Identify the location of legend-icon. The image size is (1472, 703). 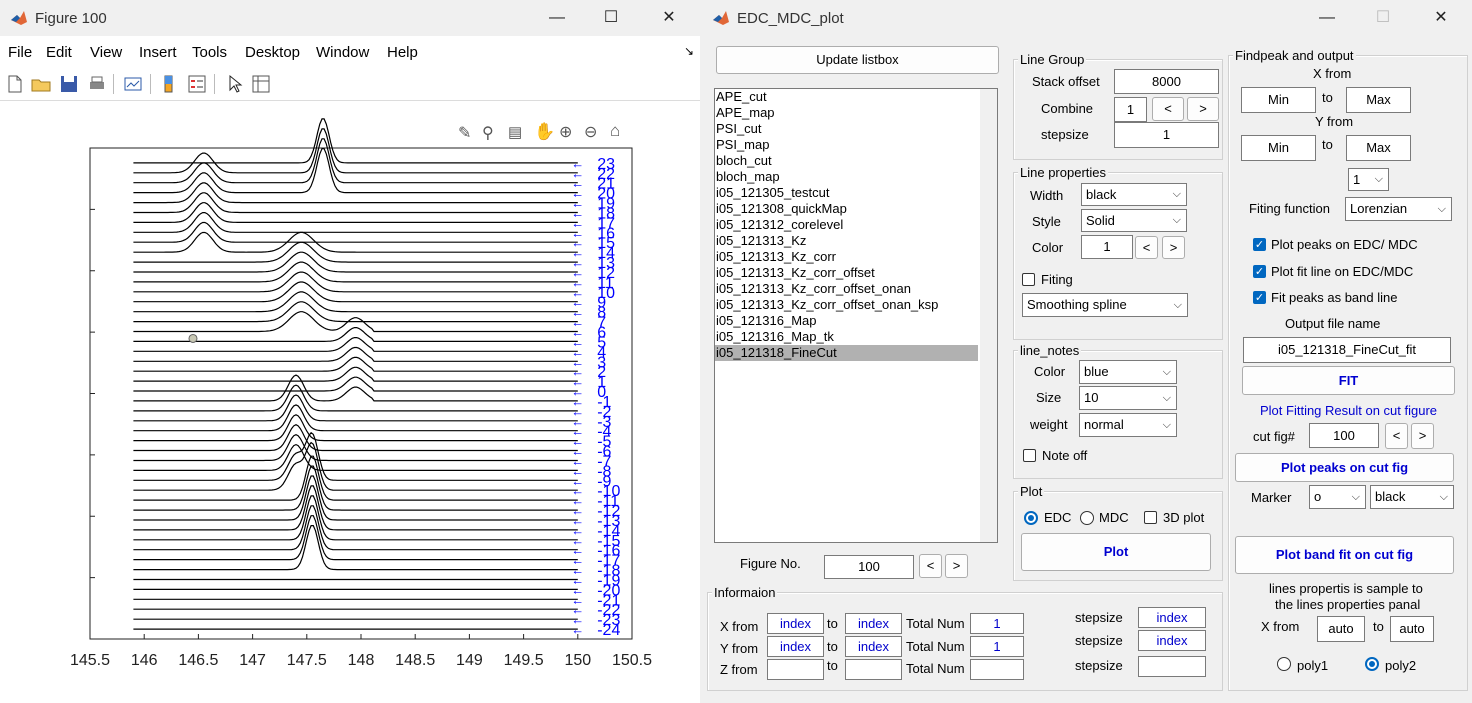
(197, 84).